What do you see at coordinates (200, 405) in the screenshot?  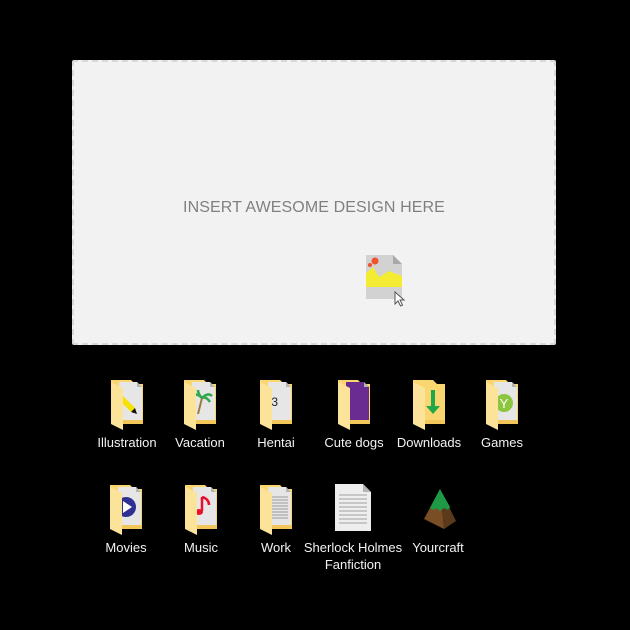 I see `folder-palm-tree-icon` at bounding box center [200, 405].